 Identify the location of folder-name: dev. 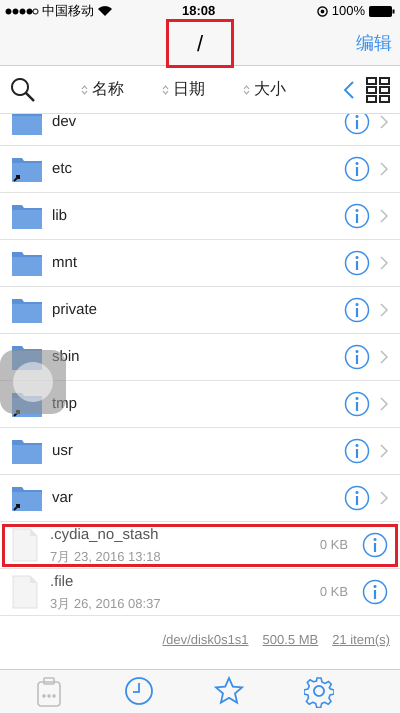
(64, 123).